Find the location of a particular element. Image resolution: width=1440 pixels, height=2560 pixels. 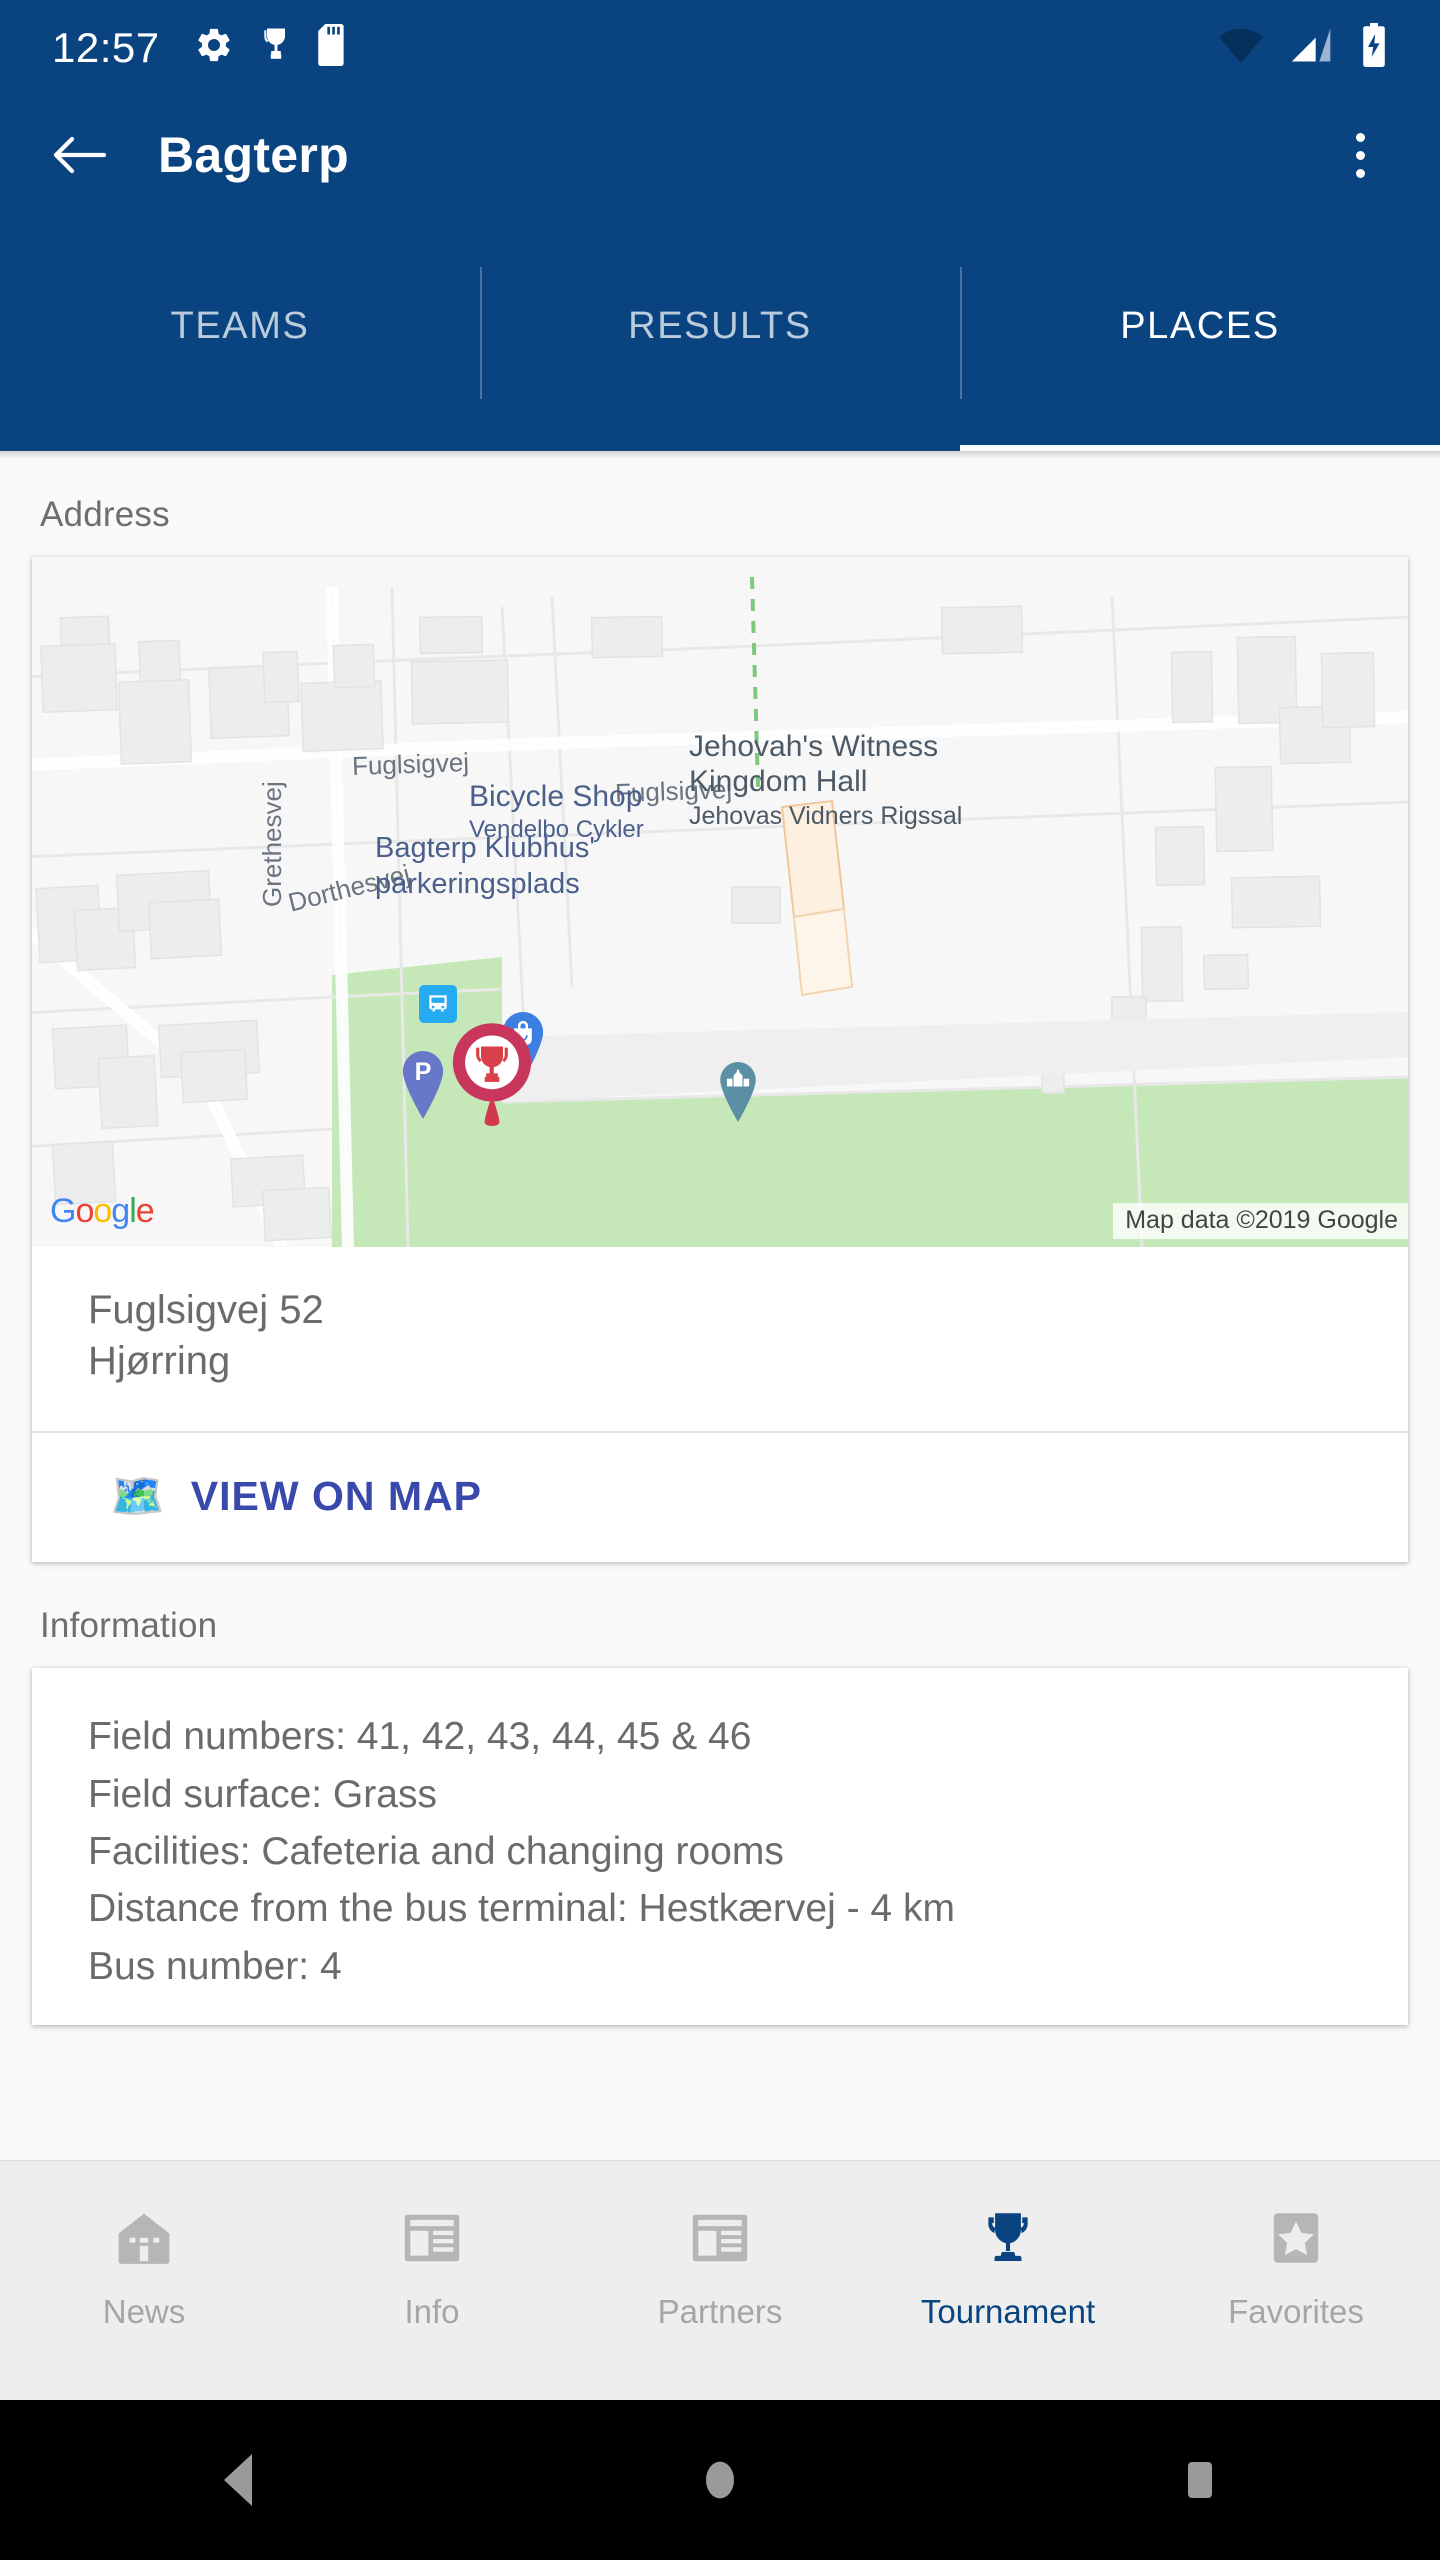

tab-bar: TEAMS RESULTS PLACES is located at coordinates (720, 333).